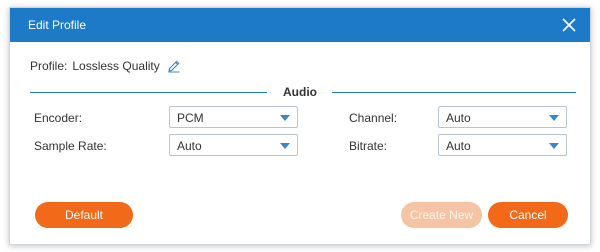 This screenshot has height=252, width=600. Describe the element at coordinates (189, 146) in the screenshot. I see `sample-rate-value: Auto` at that location.